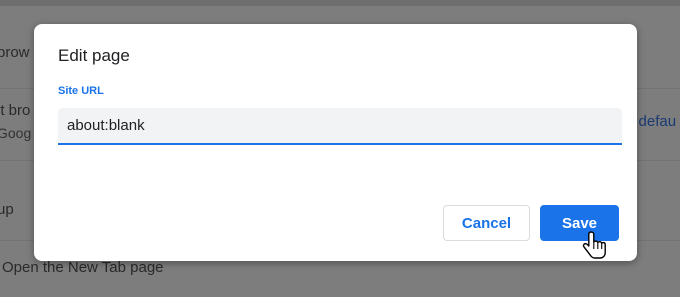 The image size is (680, 297). Describe the element at coordinates (16, 133) in the screenshot. I see `bg-setting-subtext-2: Goog` at that location.